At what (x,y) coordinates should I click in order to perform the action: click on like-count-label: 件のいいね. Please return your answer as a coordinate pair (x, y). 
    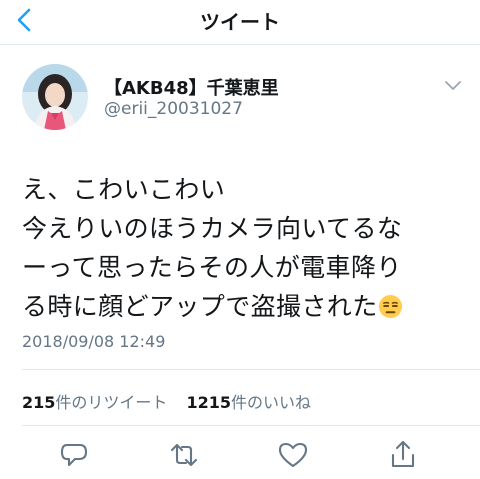
    Looking at the image, I should click on (271, 402).